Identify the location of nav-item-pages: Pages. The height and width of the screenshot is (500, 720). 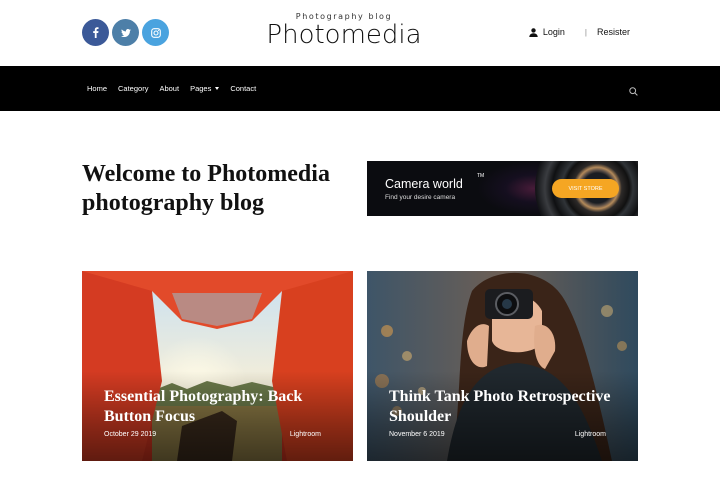
(205, 88).